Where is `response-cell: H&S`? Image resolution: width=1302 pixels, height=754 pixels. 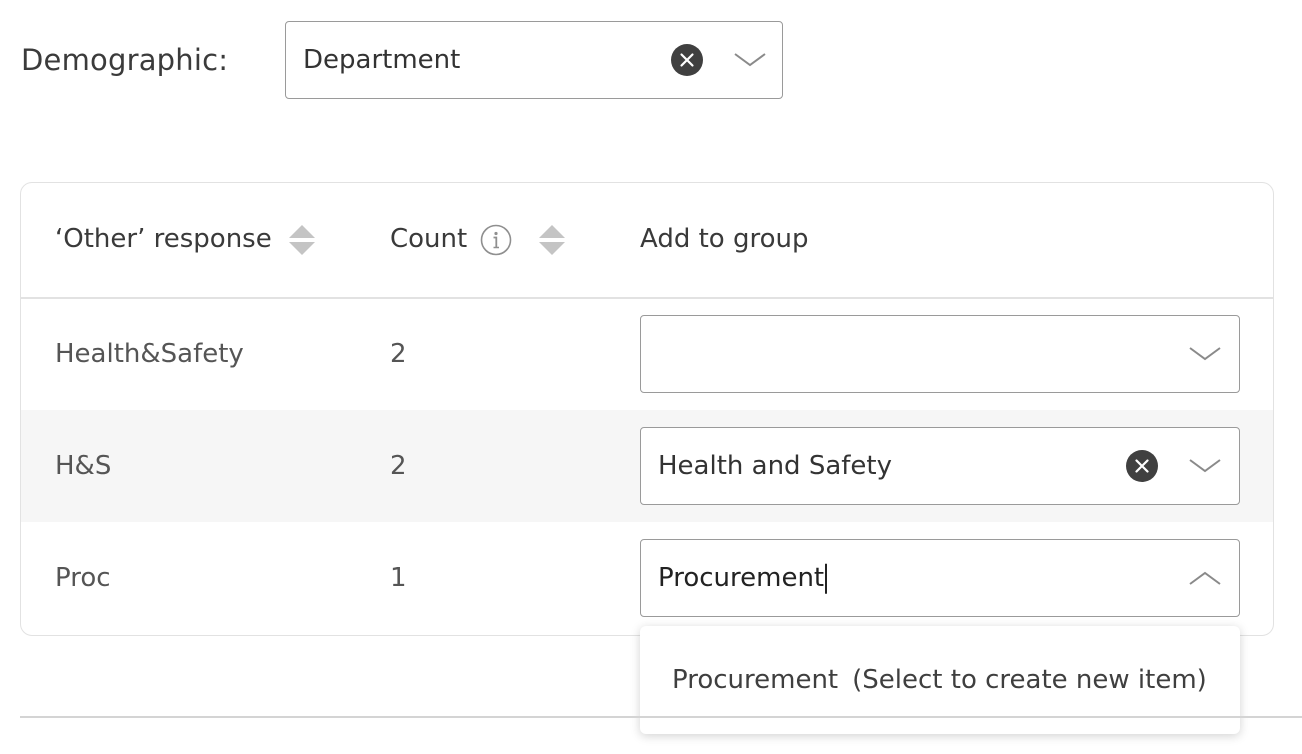
response-cell: H&S is located at coordinates (83, 466).